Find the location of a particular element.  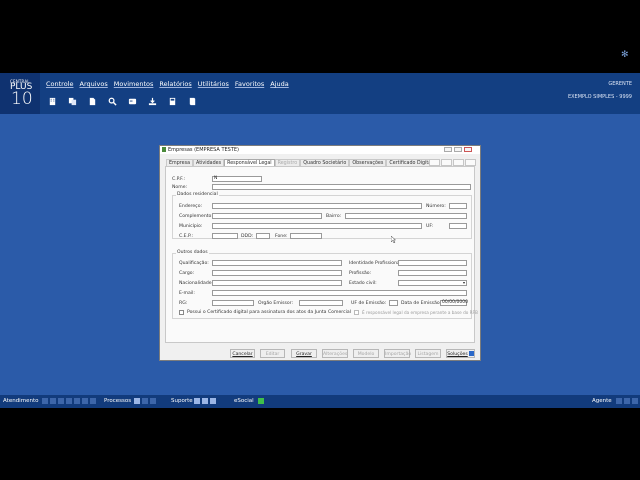

uf-emissao-input is located at coordinates (393, 303).